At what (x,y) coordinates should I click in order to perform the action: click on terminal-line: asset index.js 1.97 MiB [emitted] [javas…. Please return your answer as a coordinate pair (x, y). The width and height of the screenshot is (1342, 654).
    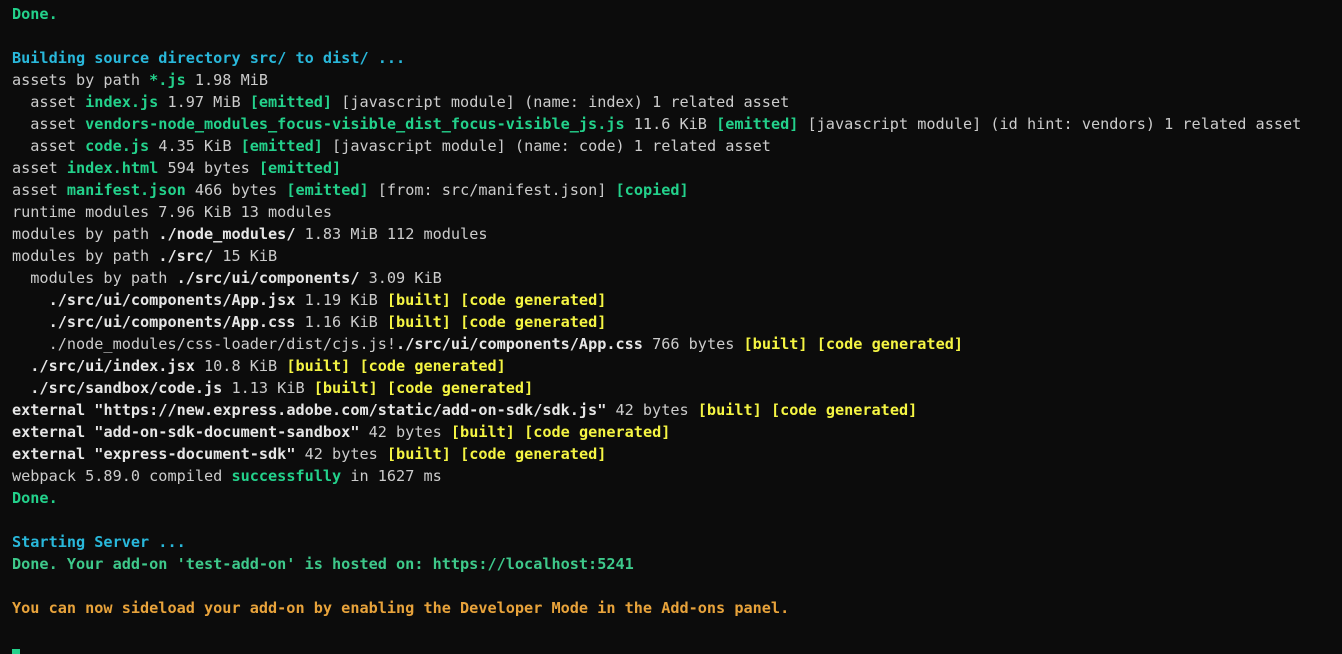
    Looking at the image, I should click on (677, 102).